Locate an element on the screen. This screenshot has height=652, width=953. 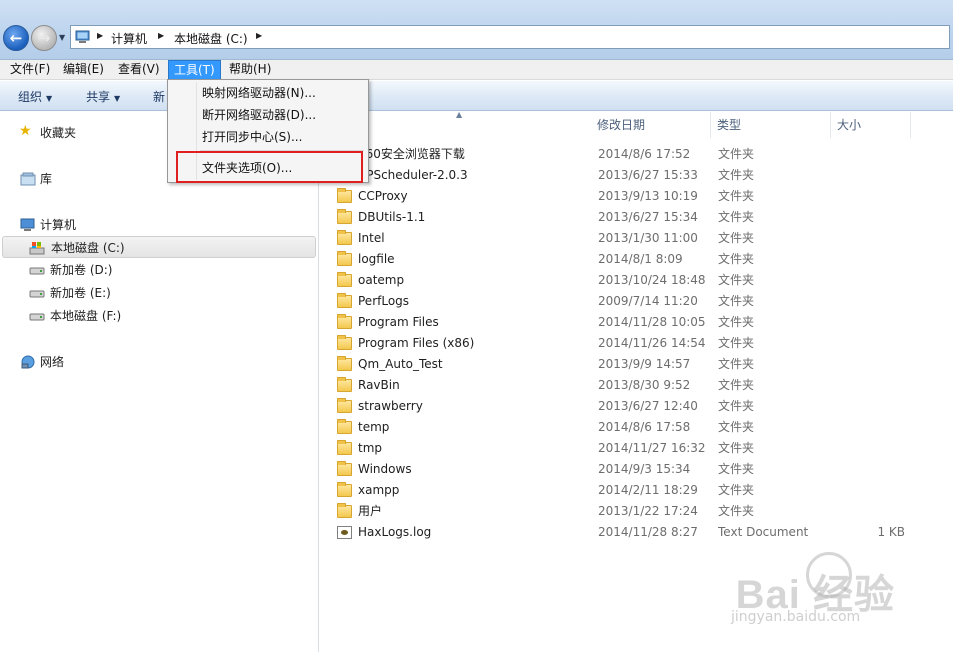
forward-arrow-icon: → is located at coordinates (44, 38).